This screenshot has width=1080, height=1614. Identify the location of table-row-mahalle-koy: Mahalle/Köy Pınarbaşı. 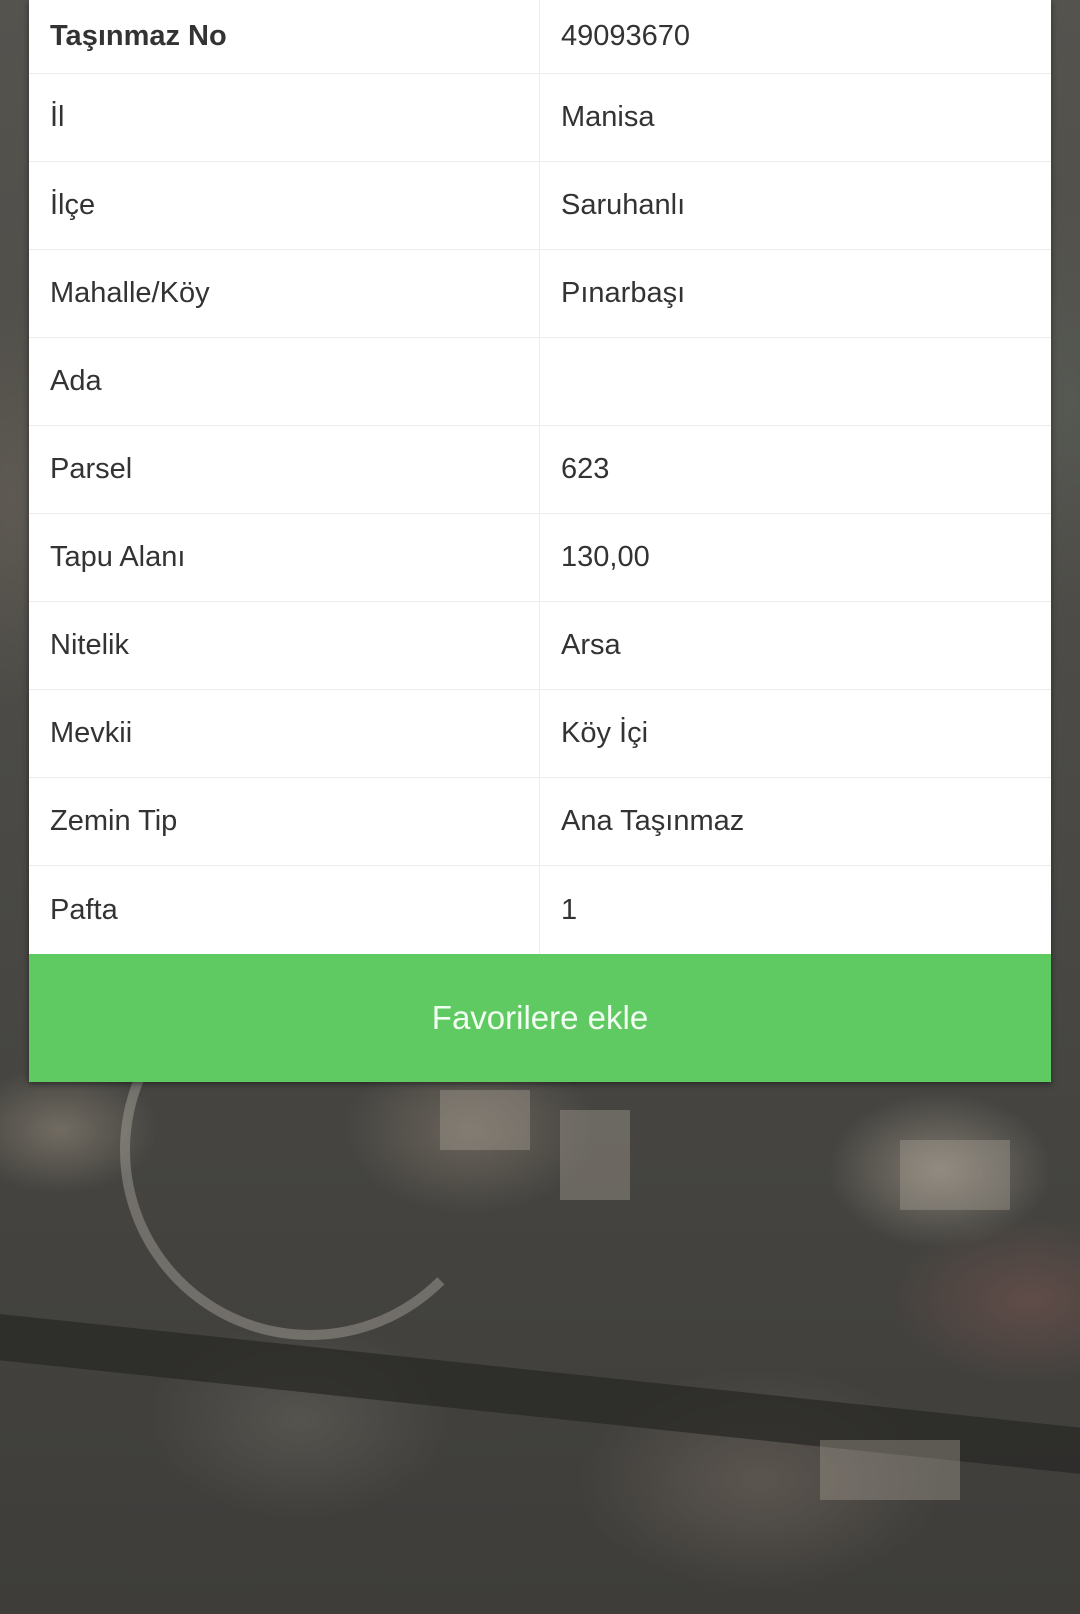
(540, 293).